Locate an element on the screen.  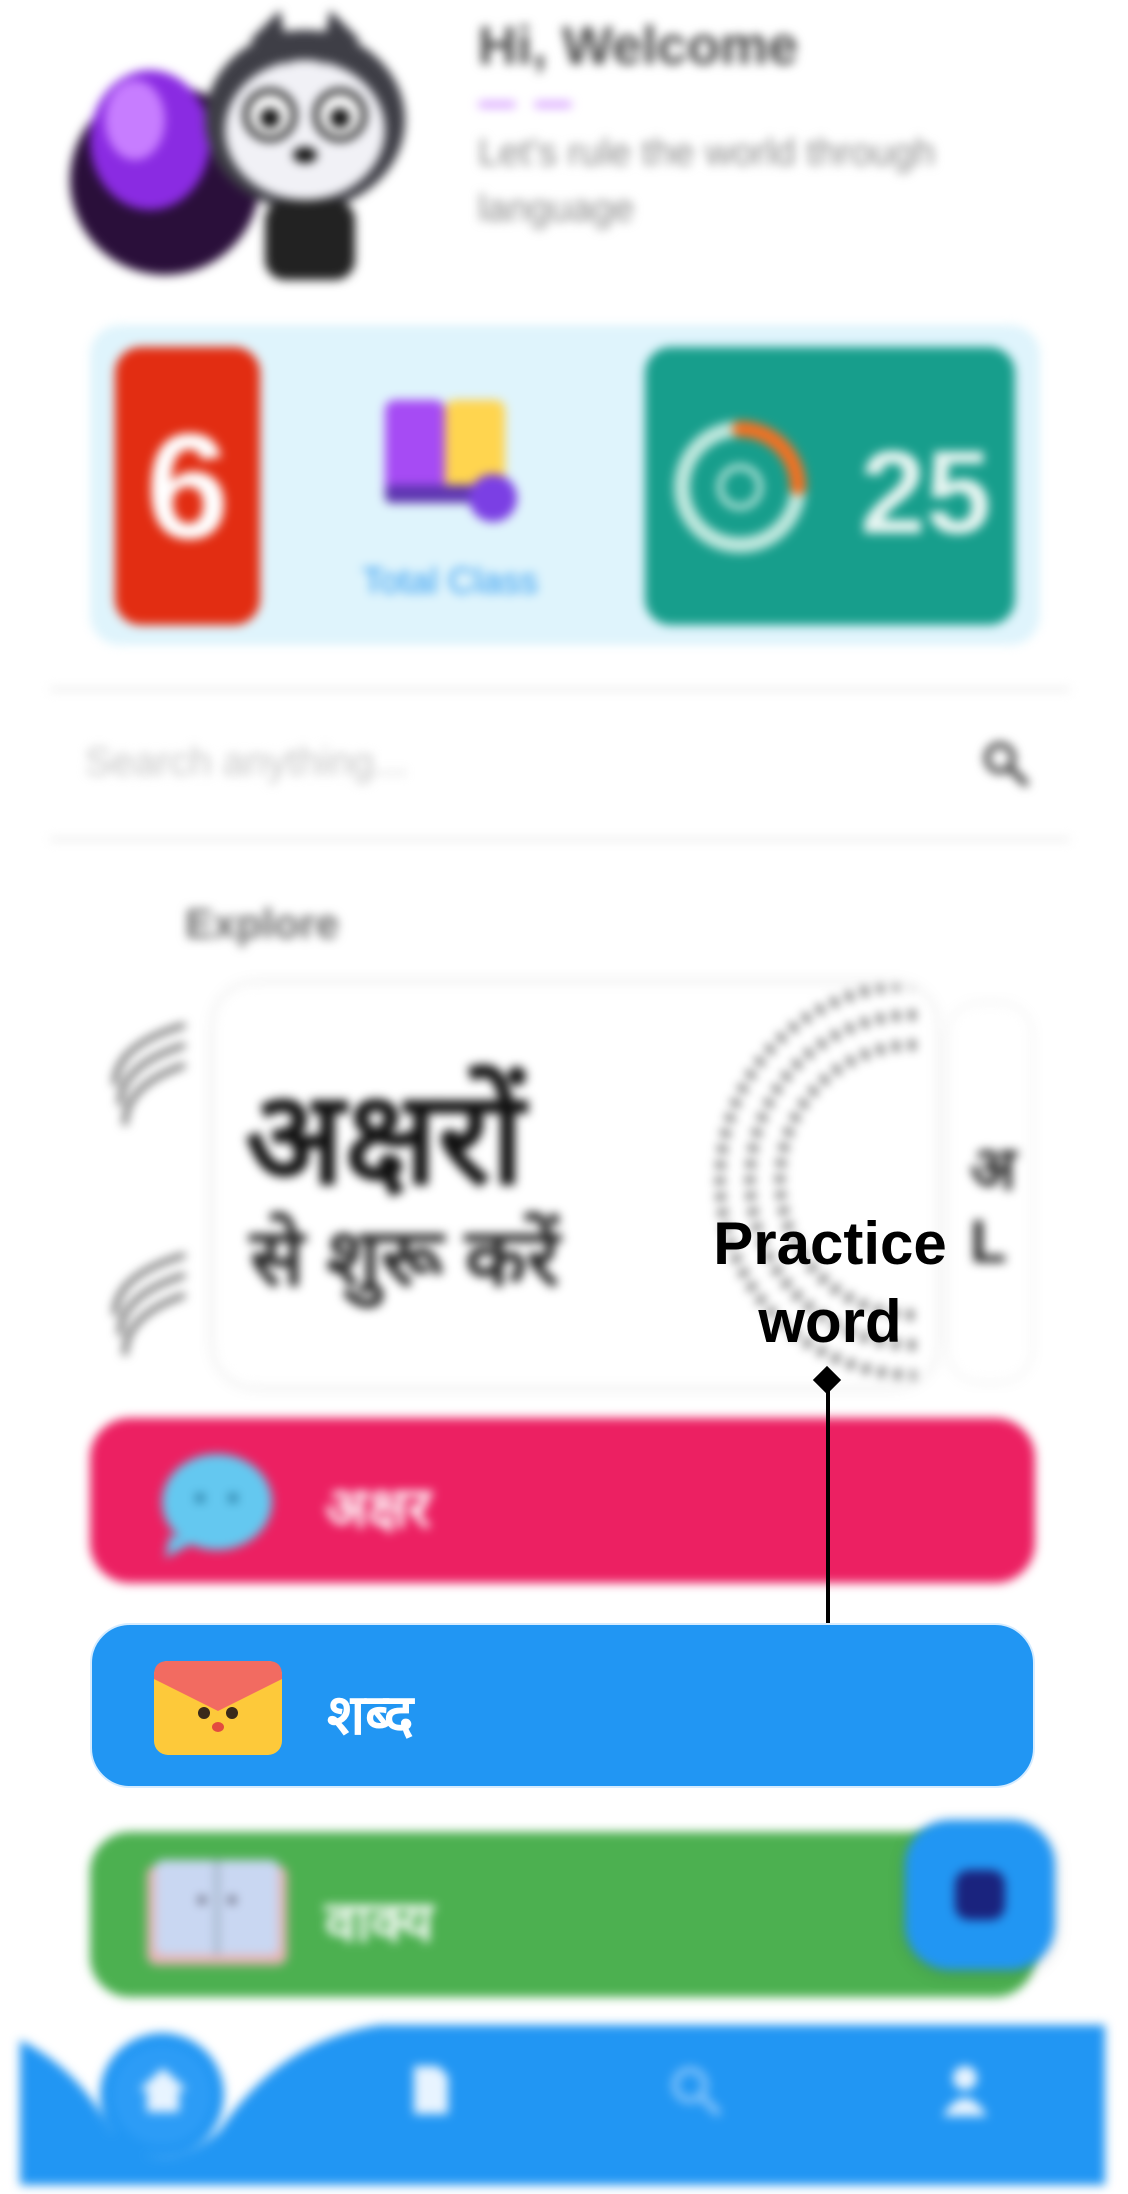
divider-top is located at coordinates (560, 689).